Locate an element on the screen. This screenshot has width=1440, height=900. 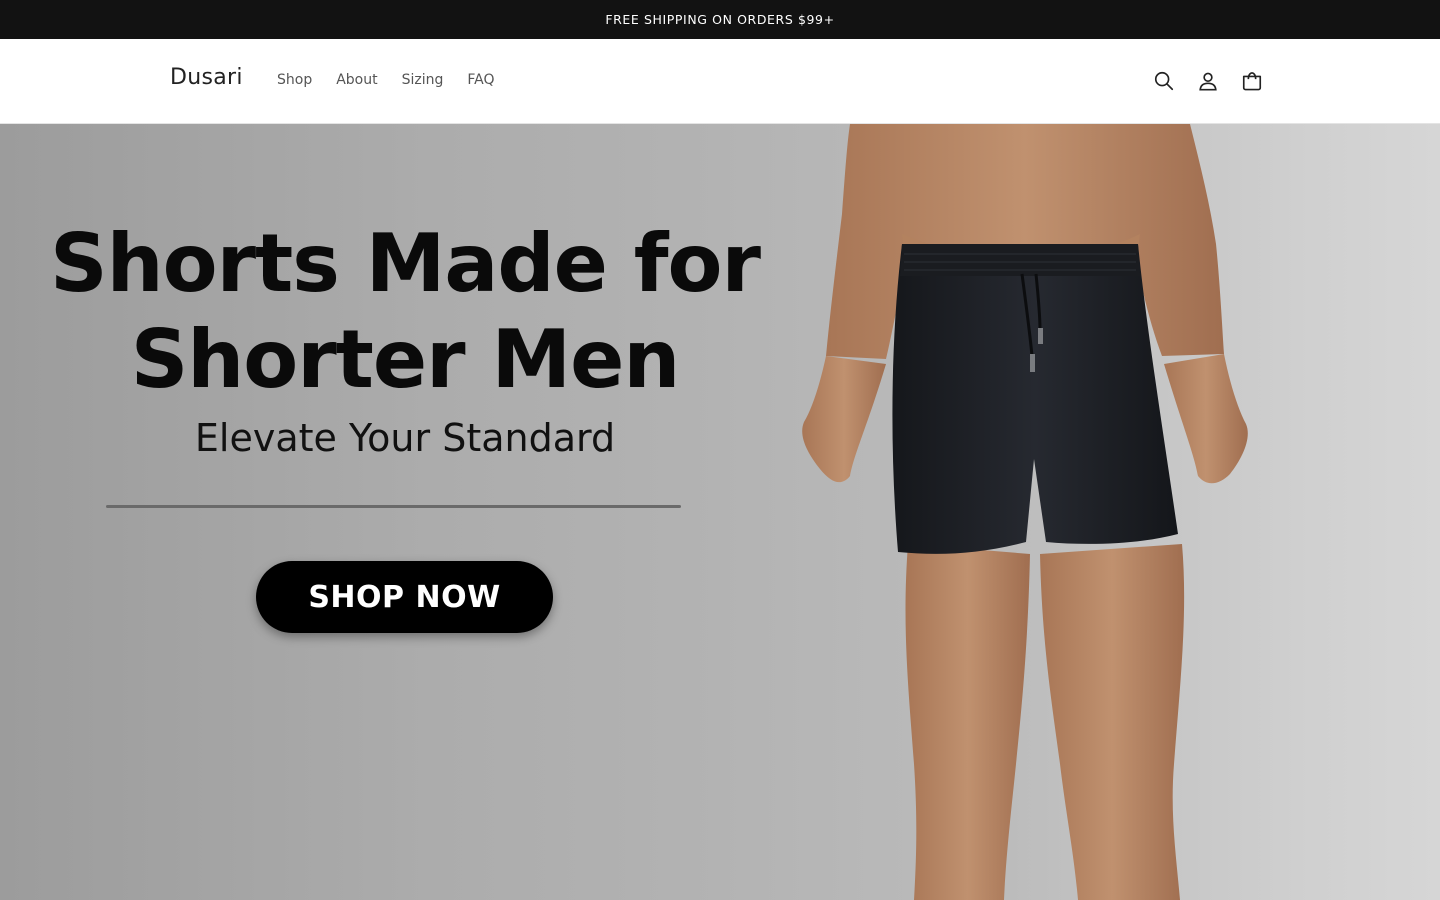
nav-link-about: About is located at coordinates (356, 80).